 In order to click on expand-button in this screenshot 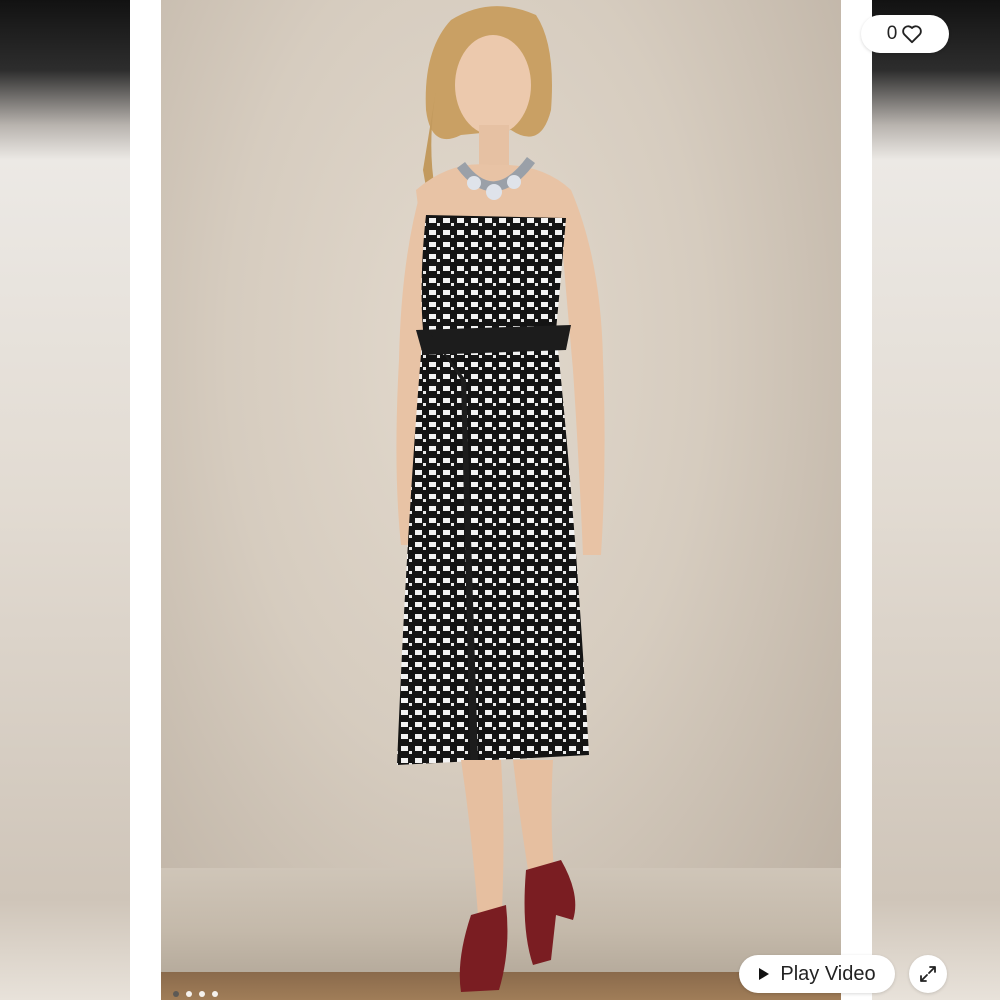, I will do `click(928, 974)`.